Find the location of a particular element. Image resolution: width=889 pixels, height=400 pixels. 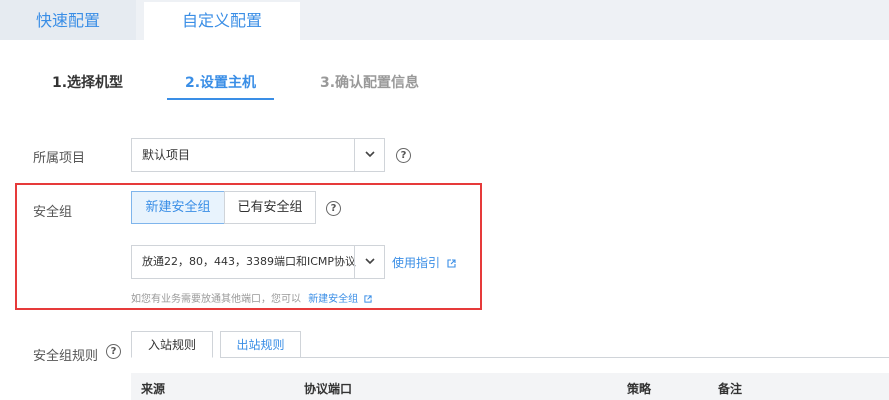

column-source: 来源 is located at coordinates (153, 389).